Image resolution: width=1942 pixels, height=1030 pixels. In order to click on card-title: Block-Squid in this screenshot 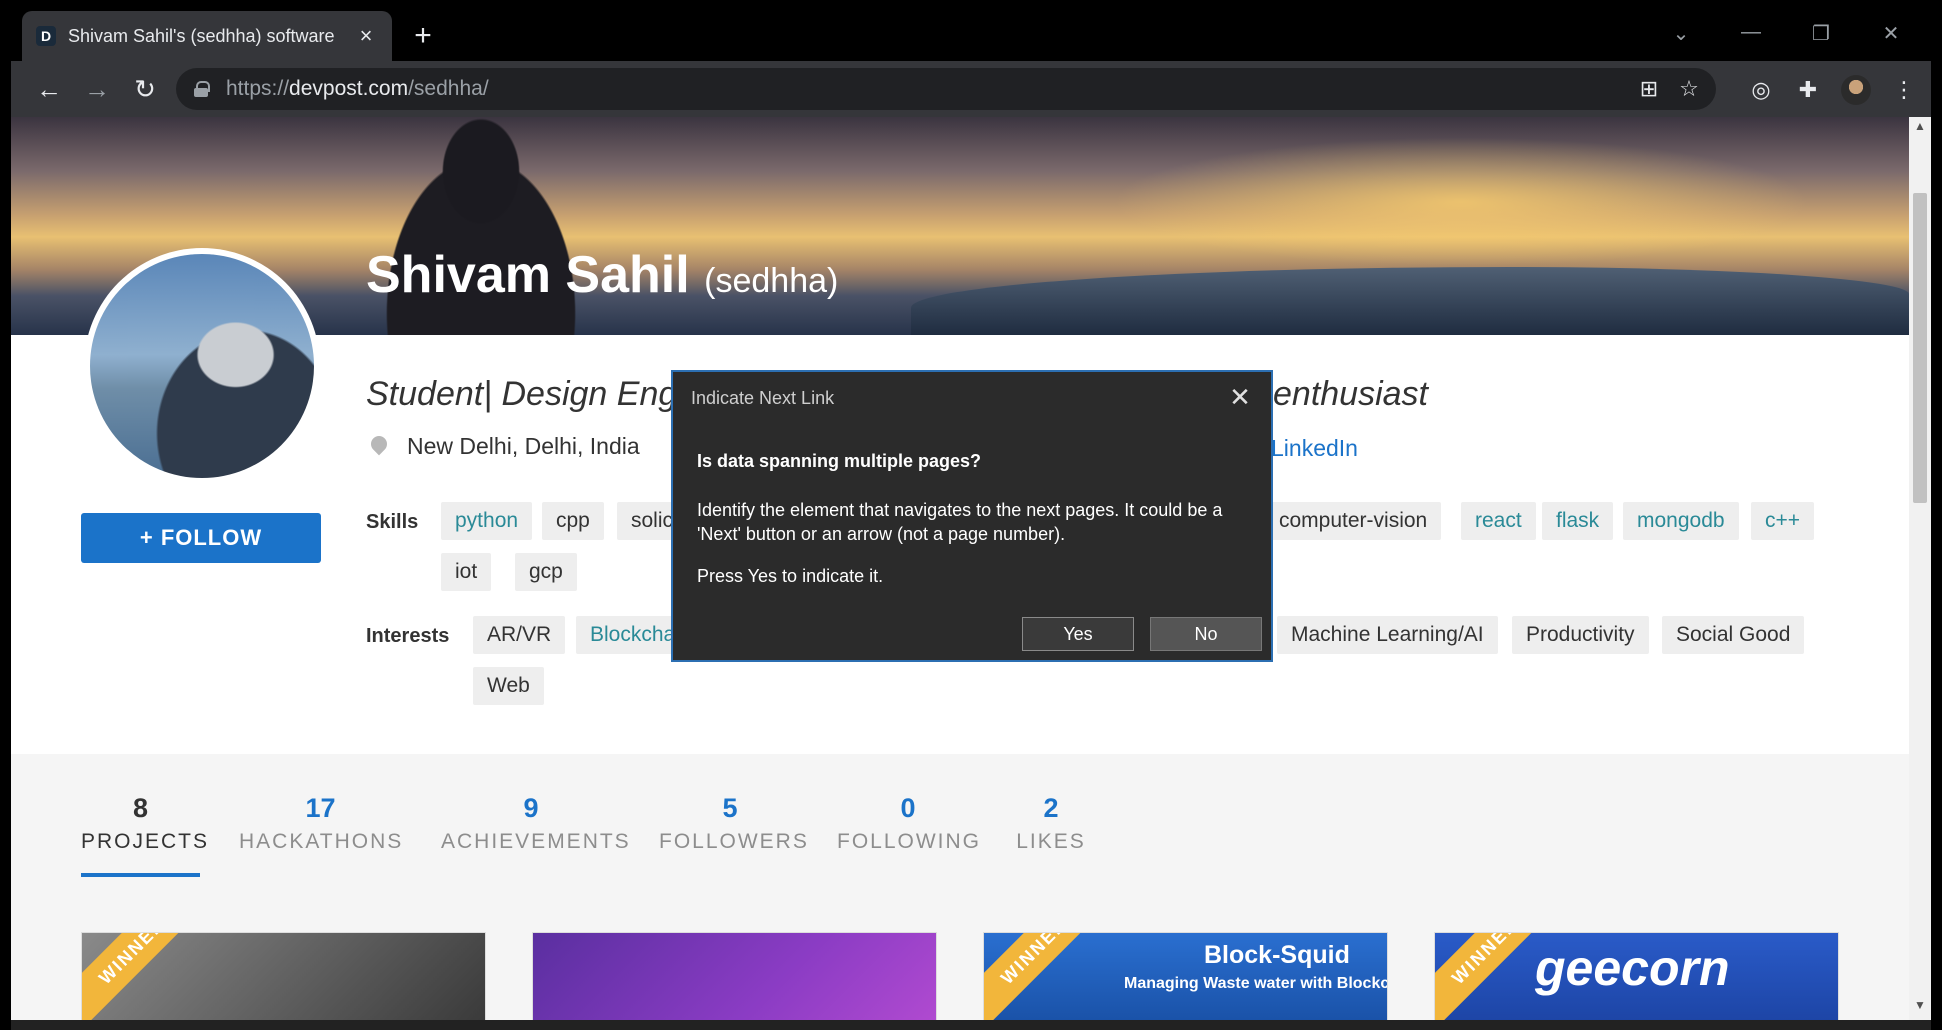, I will do `click(1277, 955)`.